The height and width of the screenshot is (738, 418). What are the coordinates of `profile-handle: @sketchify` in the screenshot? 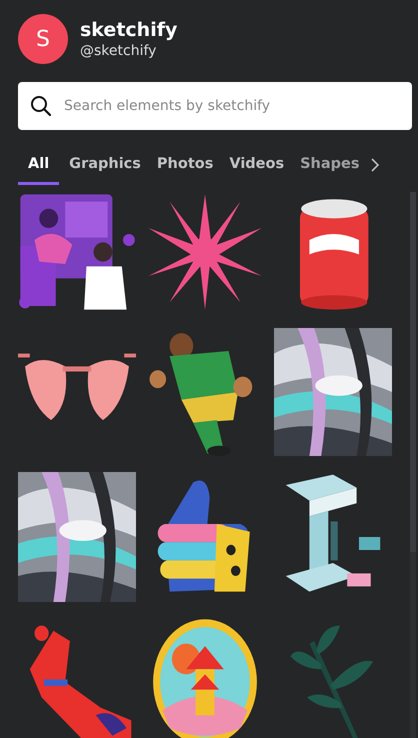 It's located at (119, 51).